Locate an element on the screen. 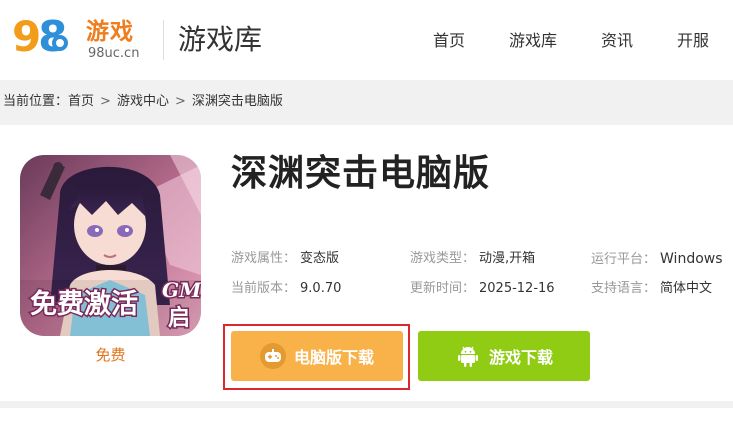  meta-label: 支持语言： is located at coordinates (624, 288).